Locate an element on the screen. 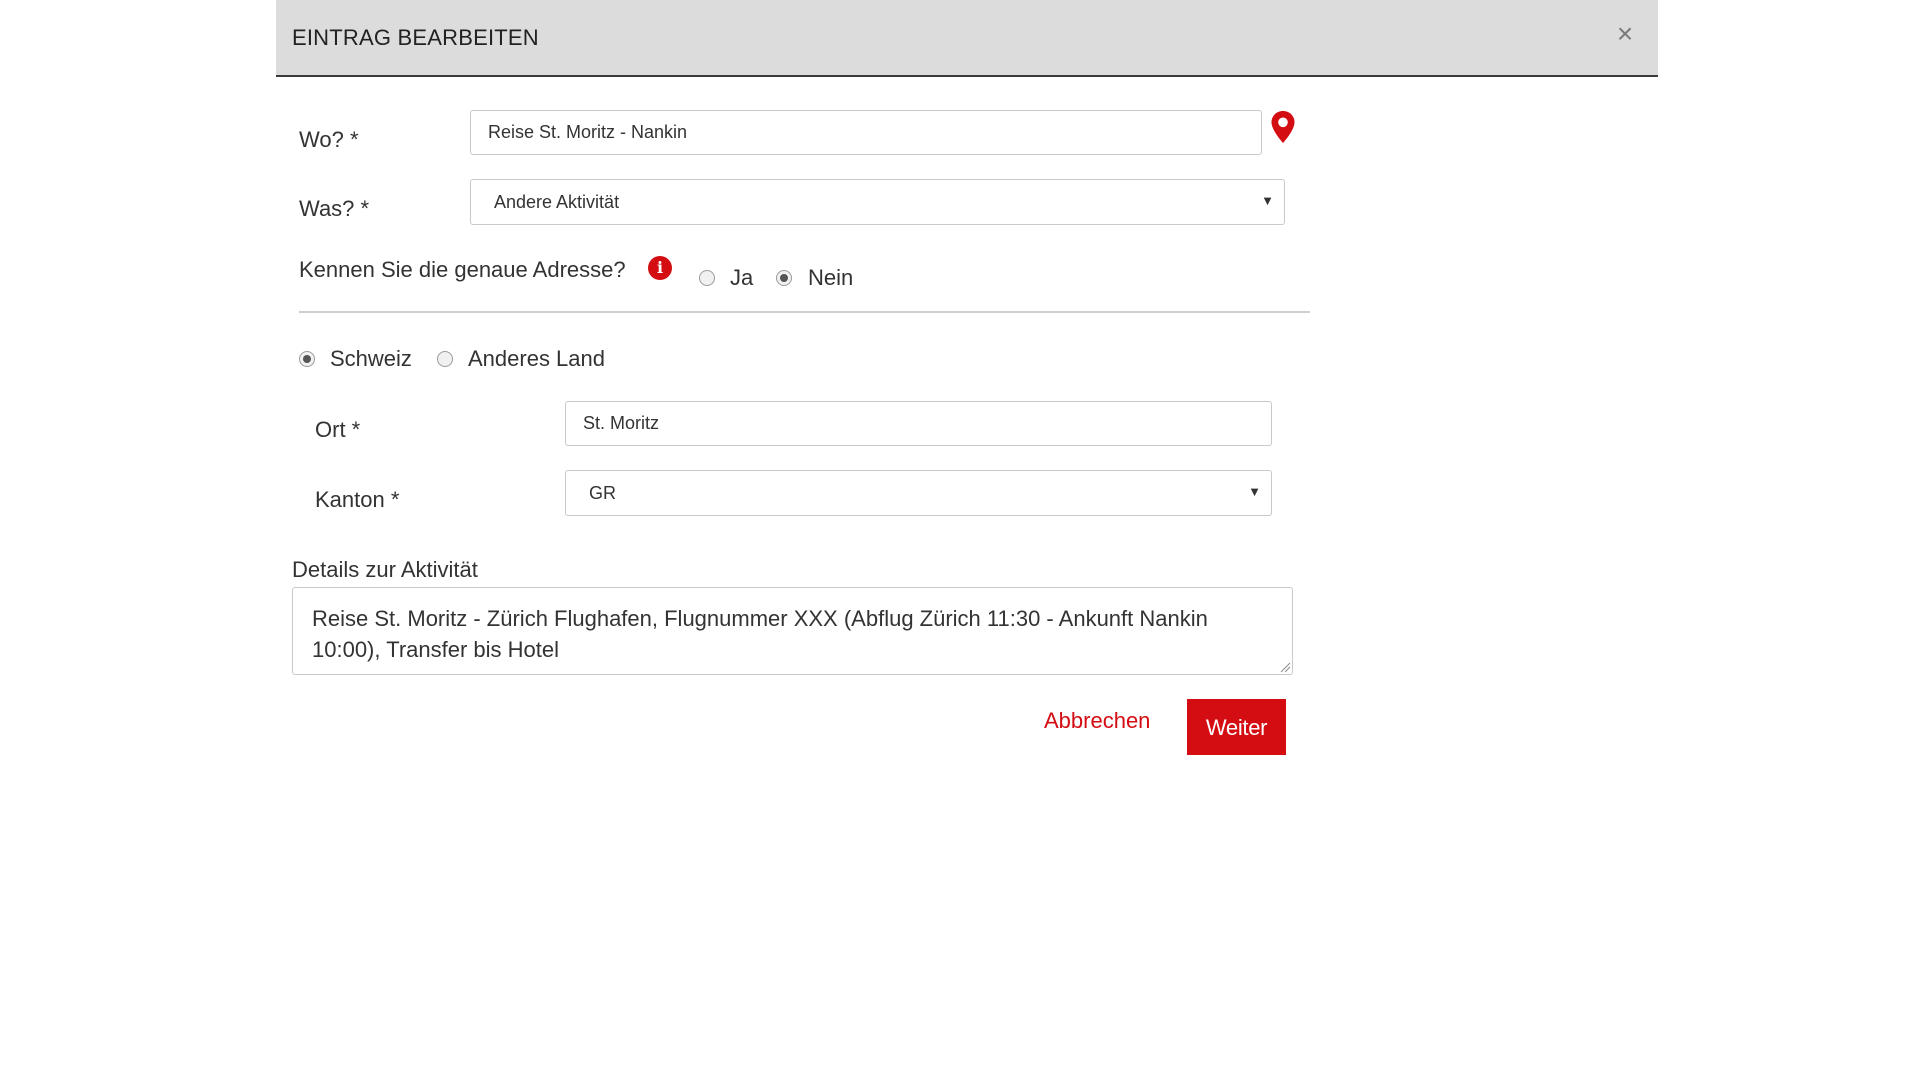 Image resolution: width=1920 pixels, height=1080 pixels. radio-switzerland-label: Schweiz is located at coordinates (371, 359).